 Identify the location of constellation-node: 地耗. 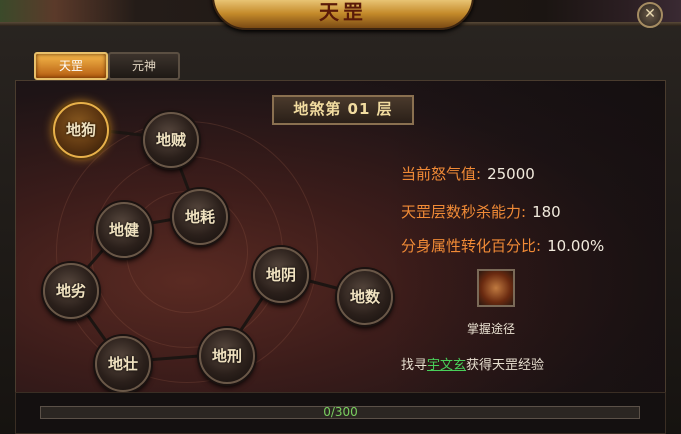
(200, 217).